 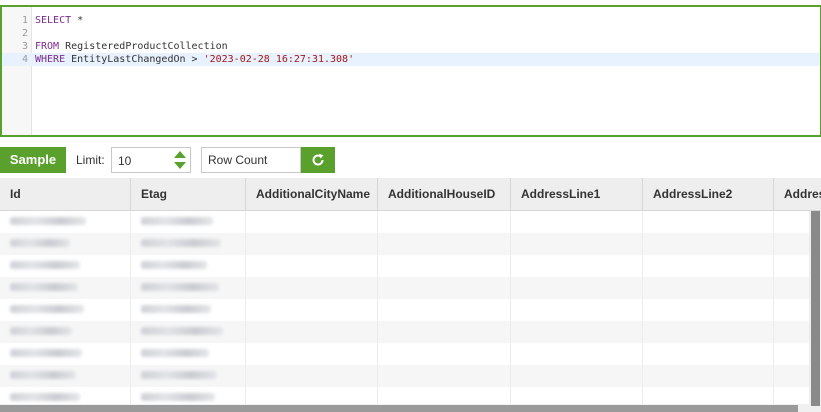 I want to click on sql-string: '2023-02-28 16:27:31.308', so click(x=279, y=59).